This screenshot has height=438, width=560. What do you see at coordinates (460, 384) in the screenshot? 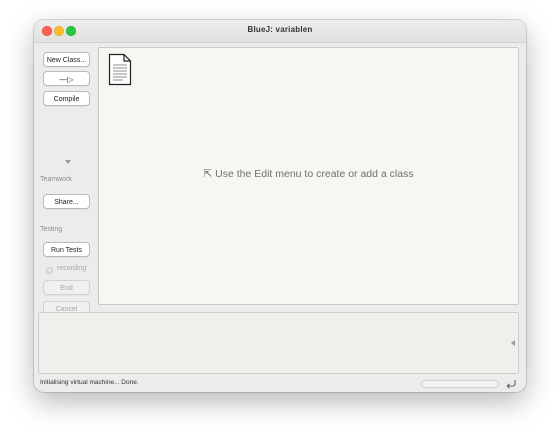
I see `vm-progress-bar` at bounding box center [460, 384].